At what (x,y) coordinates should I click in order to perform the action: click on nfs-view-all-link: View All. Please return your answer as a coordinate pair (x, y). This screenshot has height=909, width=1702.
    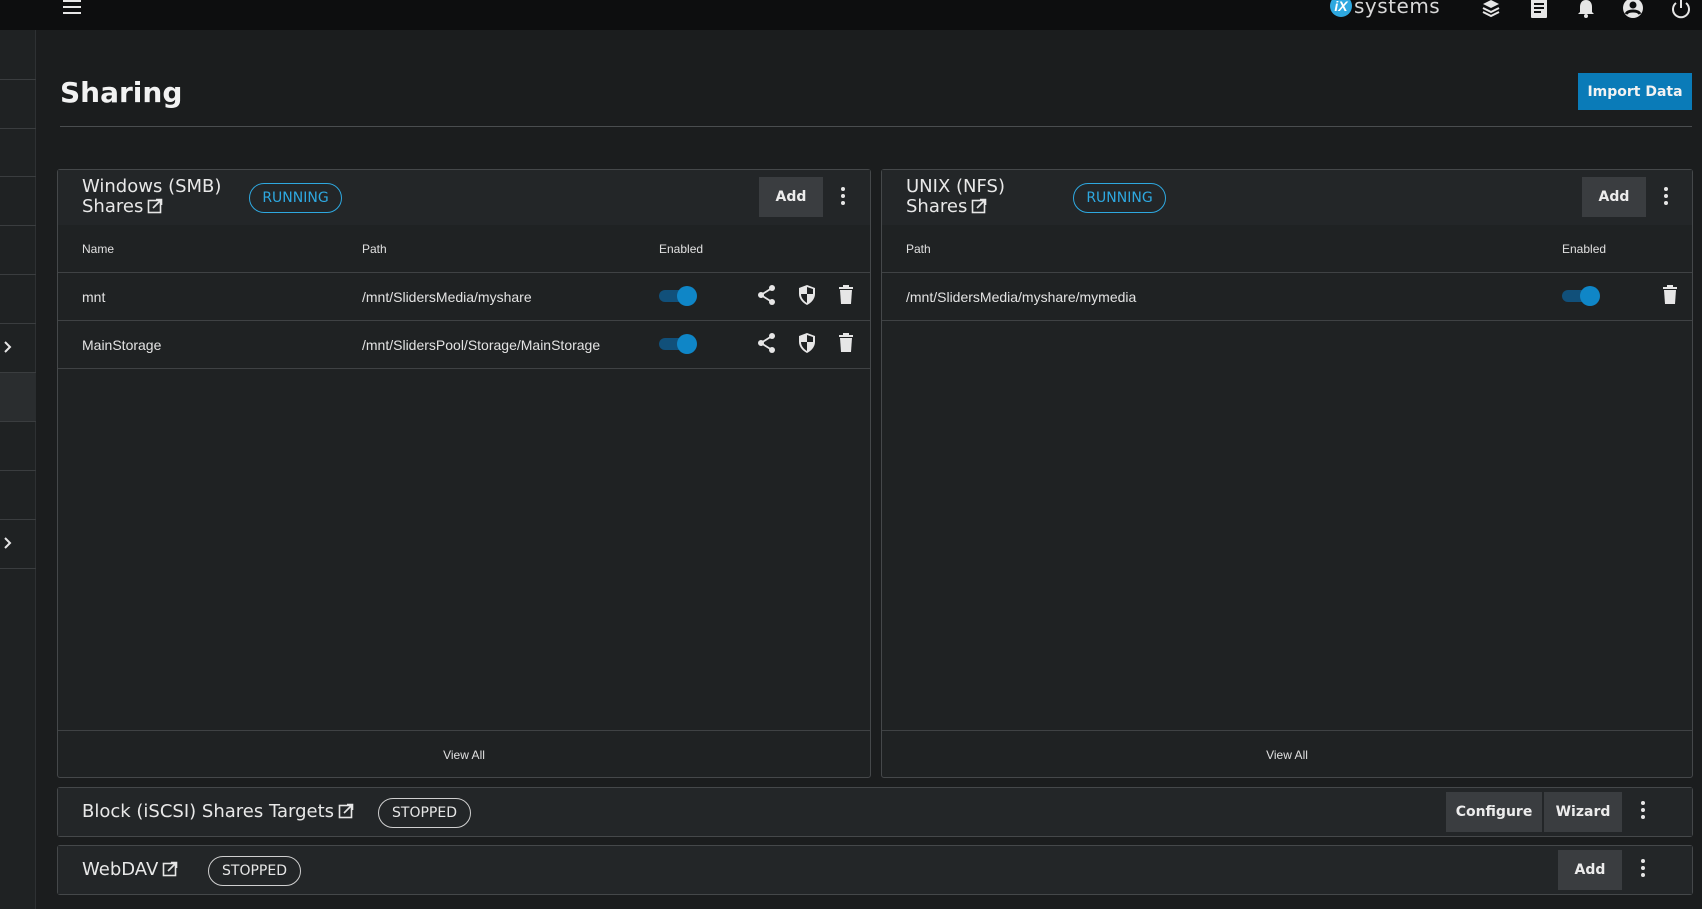
    Looking at the image, I should click on (1287, 755).